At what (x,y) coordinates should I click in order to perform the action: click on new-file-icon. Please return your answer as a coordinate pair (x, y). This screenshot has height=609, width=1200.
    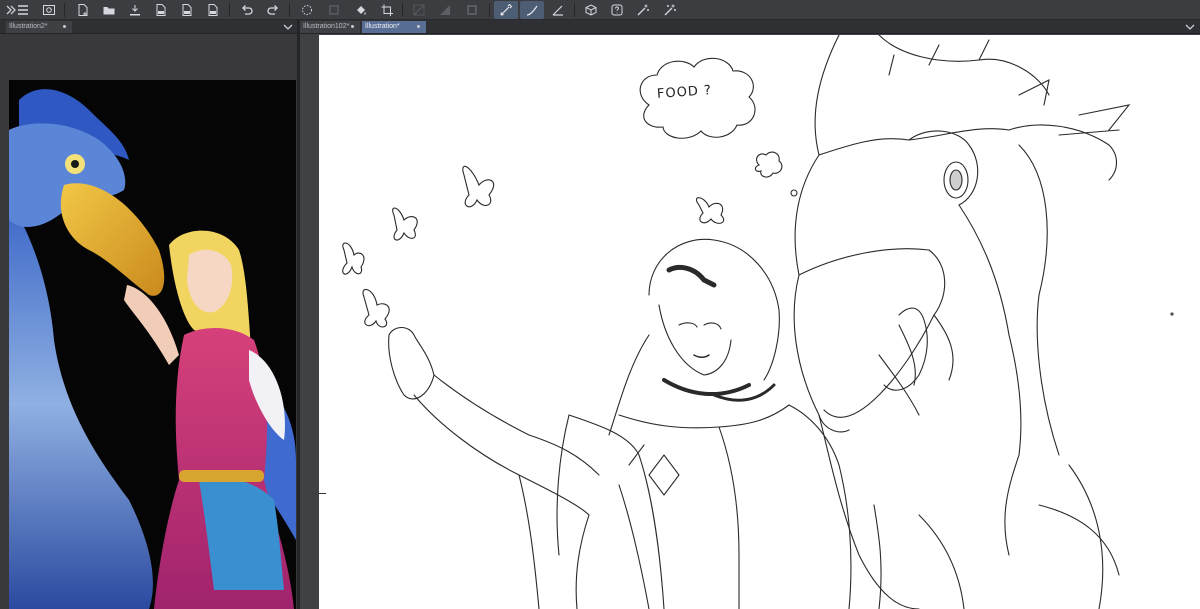
    Looking at the image, I should click on (83, 10).